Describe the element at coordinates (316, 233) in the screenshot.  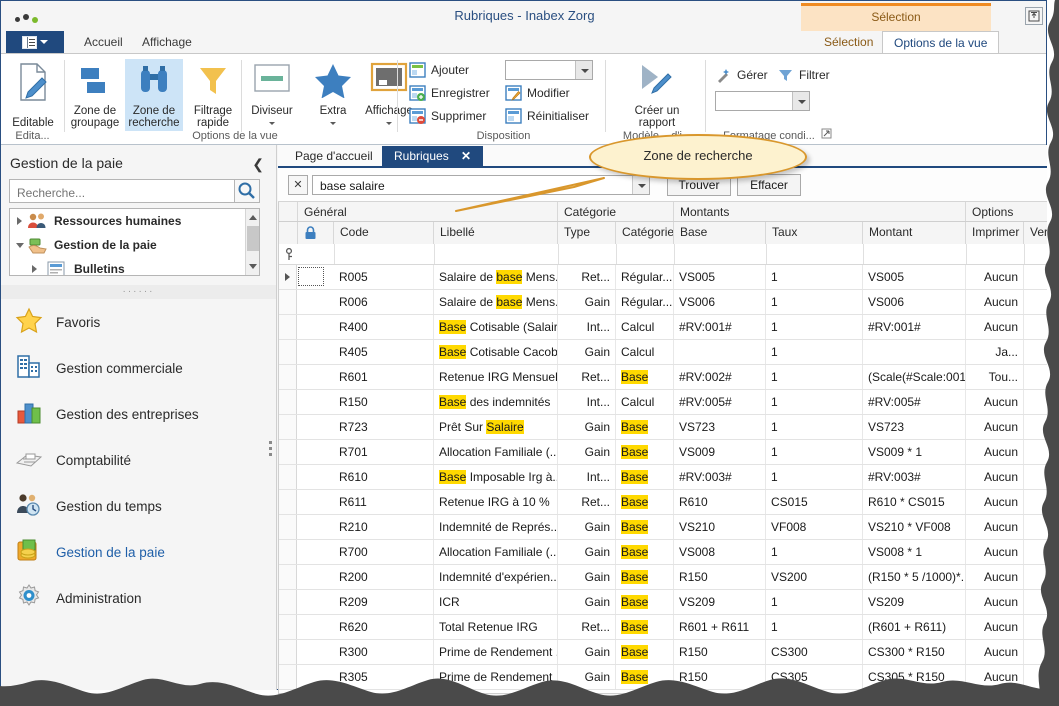
I see `header-lock` at that location.